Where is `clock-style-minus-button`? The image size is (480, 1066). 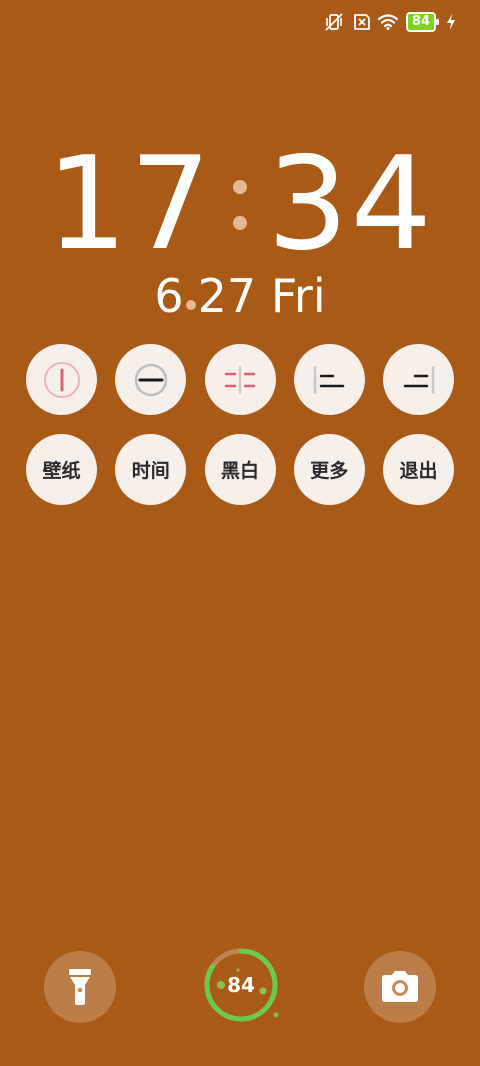
clock-style-minus-button is located at coordinates (151, 379).